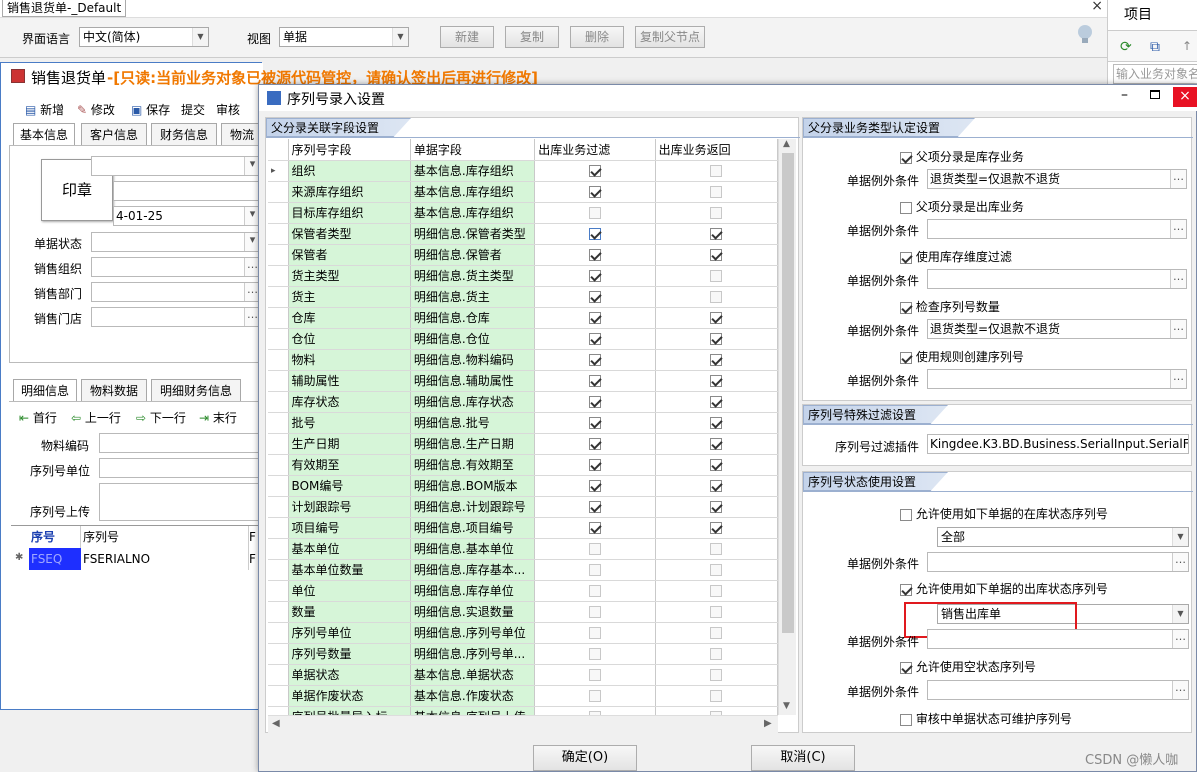  What do you see at coordinates (473, 444) in the screenshot?
I see `cell-doc-field: 明细信息.生产日期` at bounding box center [473, 444].